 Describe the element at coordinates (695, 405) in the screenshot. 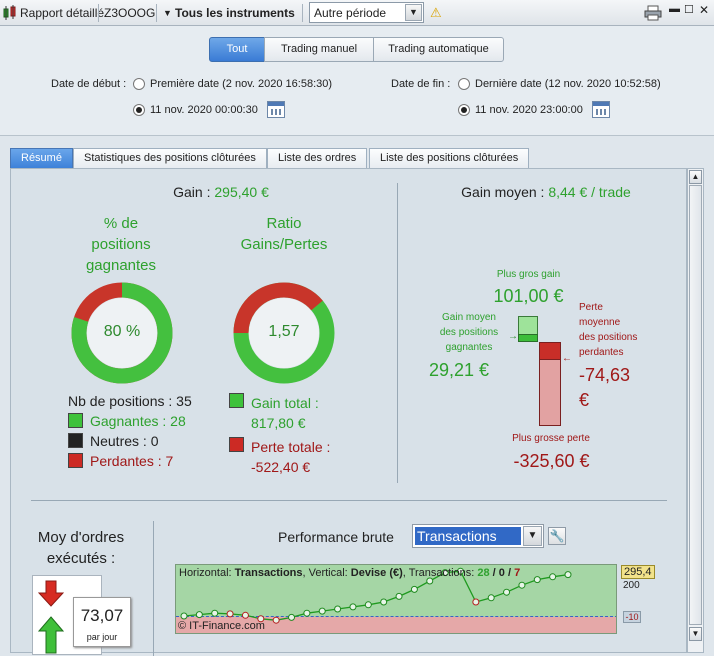

I see `scroll-thumb` at that location.